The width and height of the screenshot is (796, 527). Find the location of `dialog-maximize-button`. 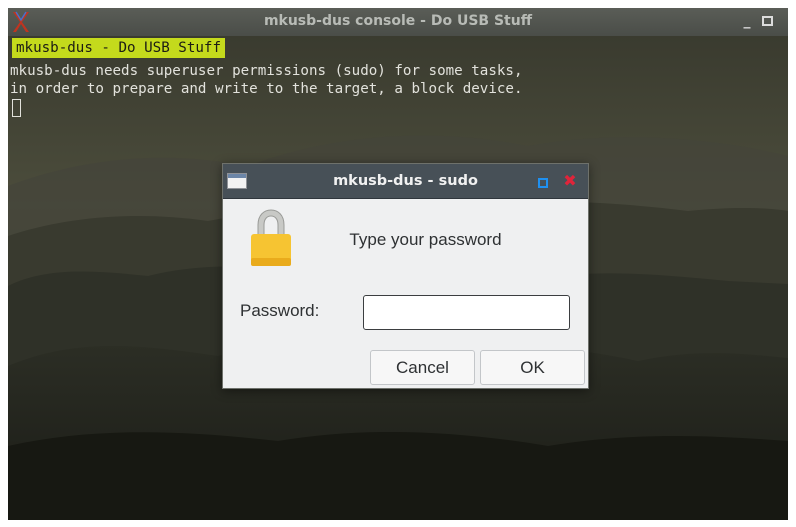

dialog-maximize-button is located at coordinates (543, 183).